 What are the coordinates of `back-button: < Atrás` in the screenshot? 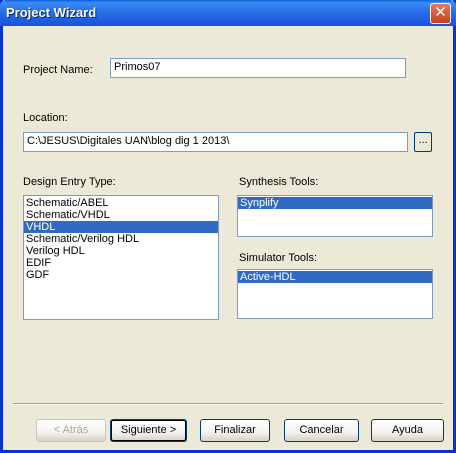 It's located at (71, 430).